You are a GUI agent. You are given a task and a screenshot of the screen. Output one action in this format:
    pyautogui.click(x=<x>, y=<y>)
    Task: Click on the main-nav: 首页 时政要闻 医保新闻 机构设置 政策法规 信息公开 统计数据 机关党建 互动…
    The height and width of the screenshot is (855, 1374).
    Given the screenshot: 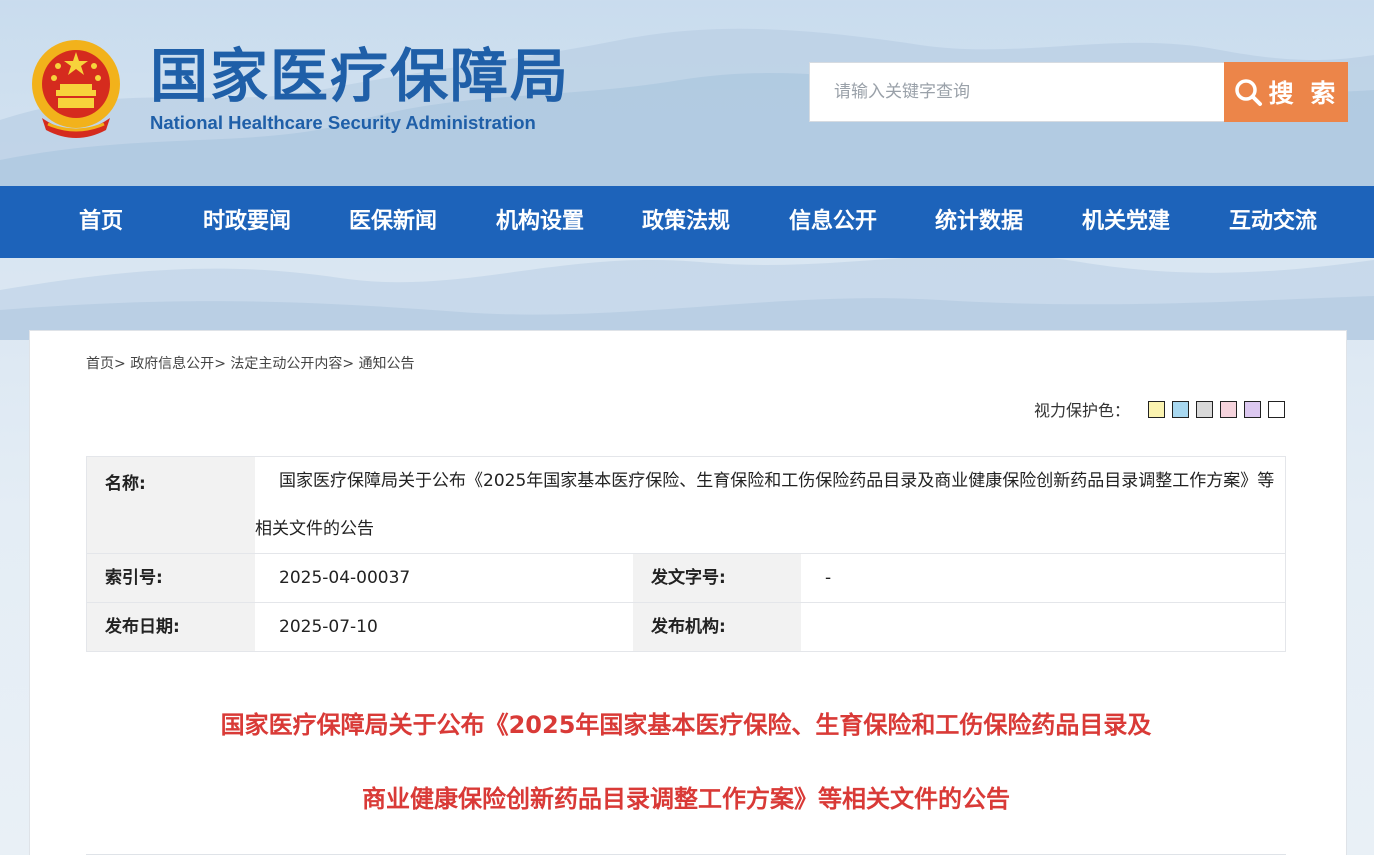 What is the action you would take?
    pyautogui.click(x=687, y=222)
    